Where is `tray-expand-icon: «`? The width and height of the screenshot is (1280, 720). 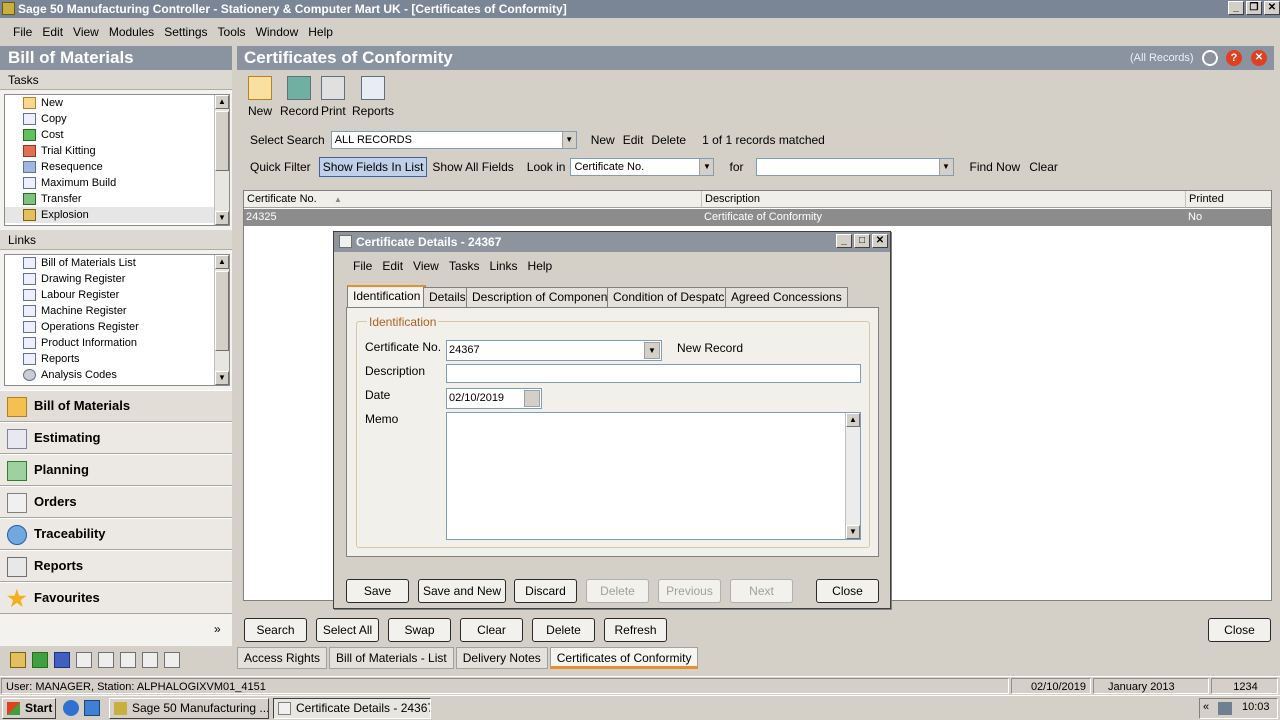 tray-expand-icon: « is located at coordinates (1206, 707).